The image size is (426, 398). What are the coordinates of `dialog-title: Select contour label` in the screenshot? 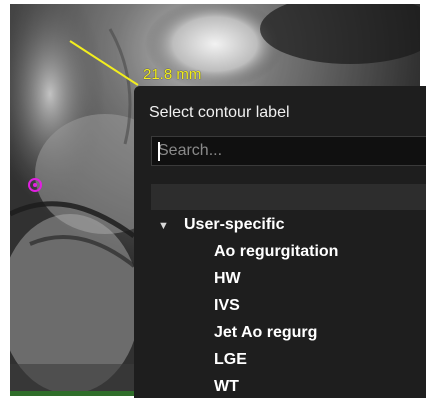 It's located at (219, 112).